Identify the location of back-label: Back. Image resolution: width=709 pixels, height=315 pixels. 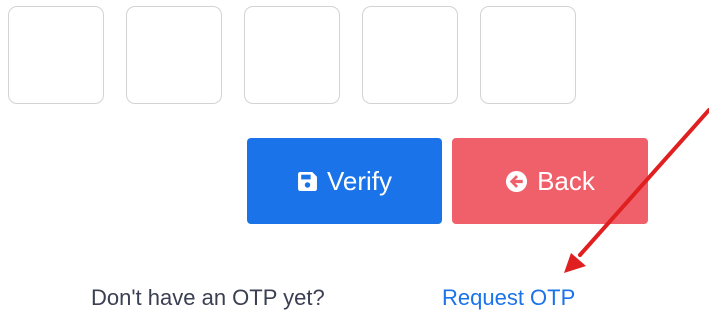
(566, 180).